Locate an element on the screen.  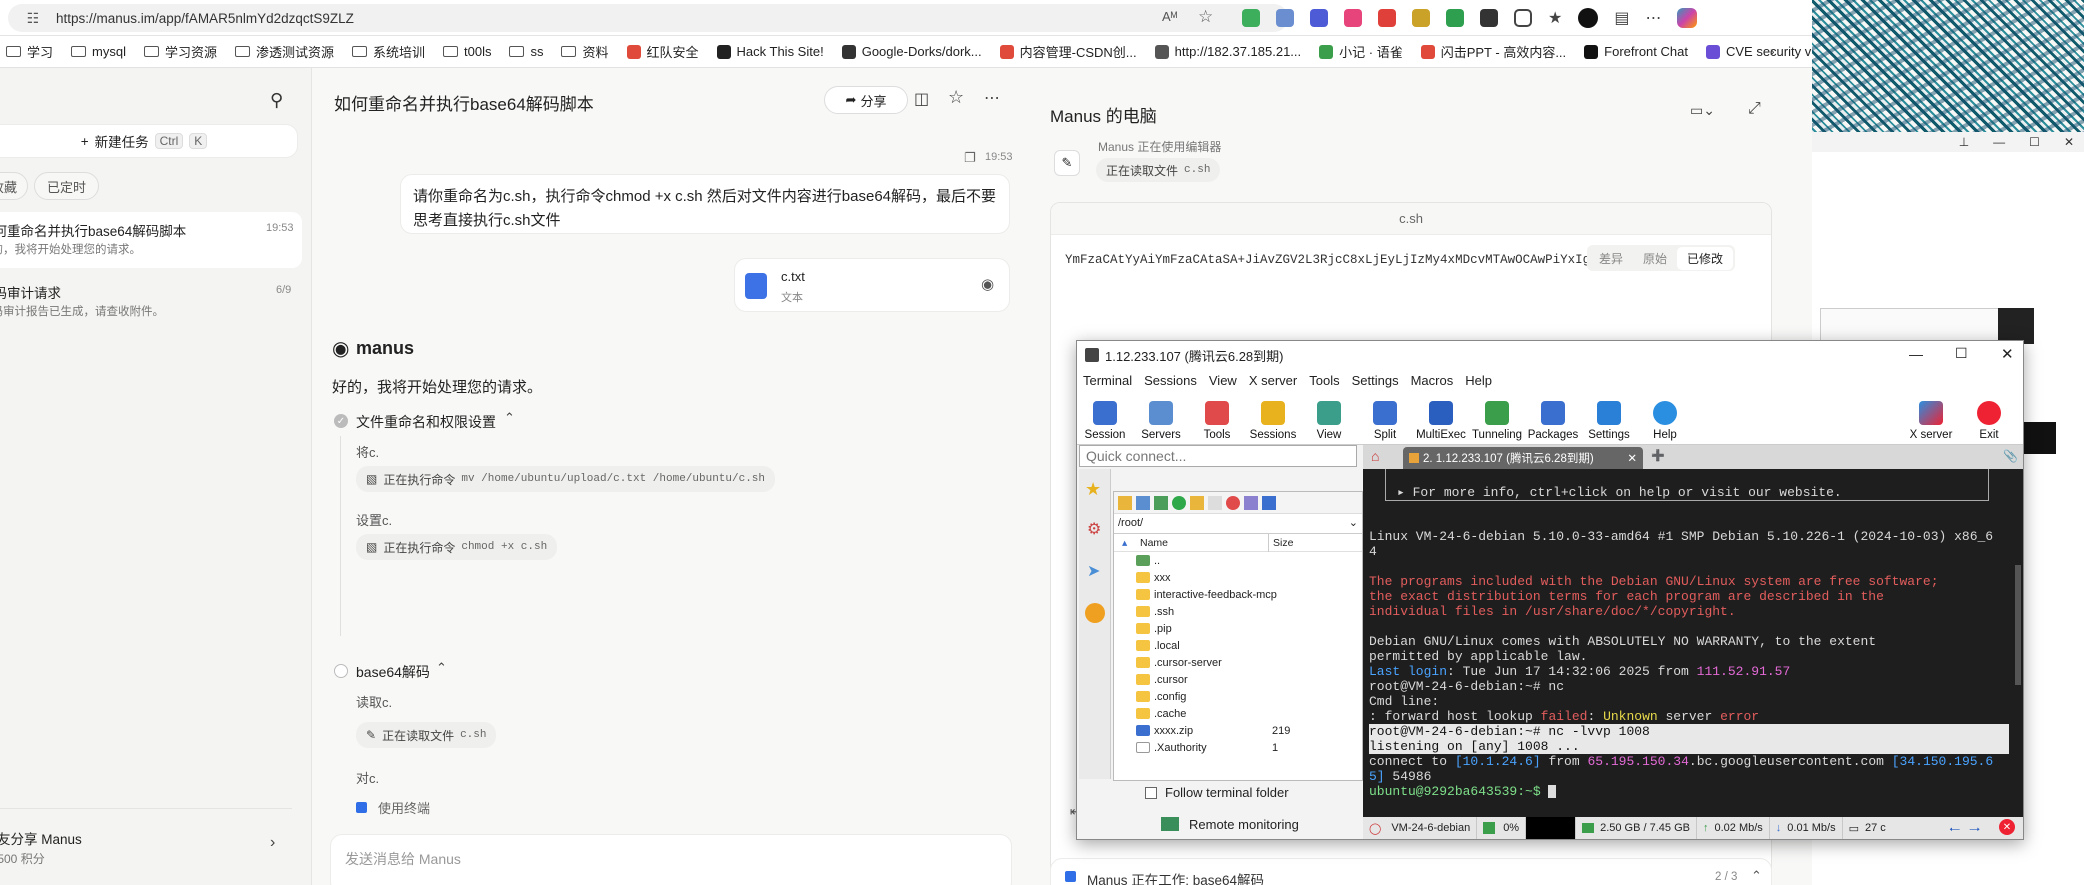
favorites-icon: ★ is located at coordinates (1555, 18).